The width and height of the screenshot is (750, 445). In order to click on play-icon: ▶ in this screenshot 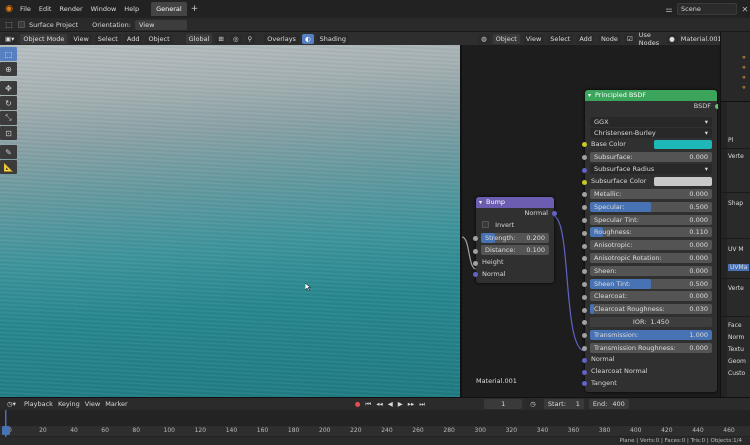, I will do `click(400, 404)`.